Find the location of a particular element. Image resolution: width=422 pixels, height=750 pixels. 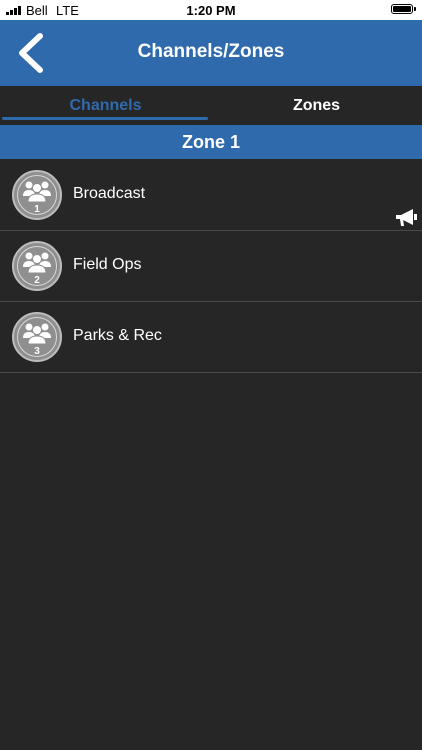

active-tab-indicator is located at coordinates (105, 118).